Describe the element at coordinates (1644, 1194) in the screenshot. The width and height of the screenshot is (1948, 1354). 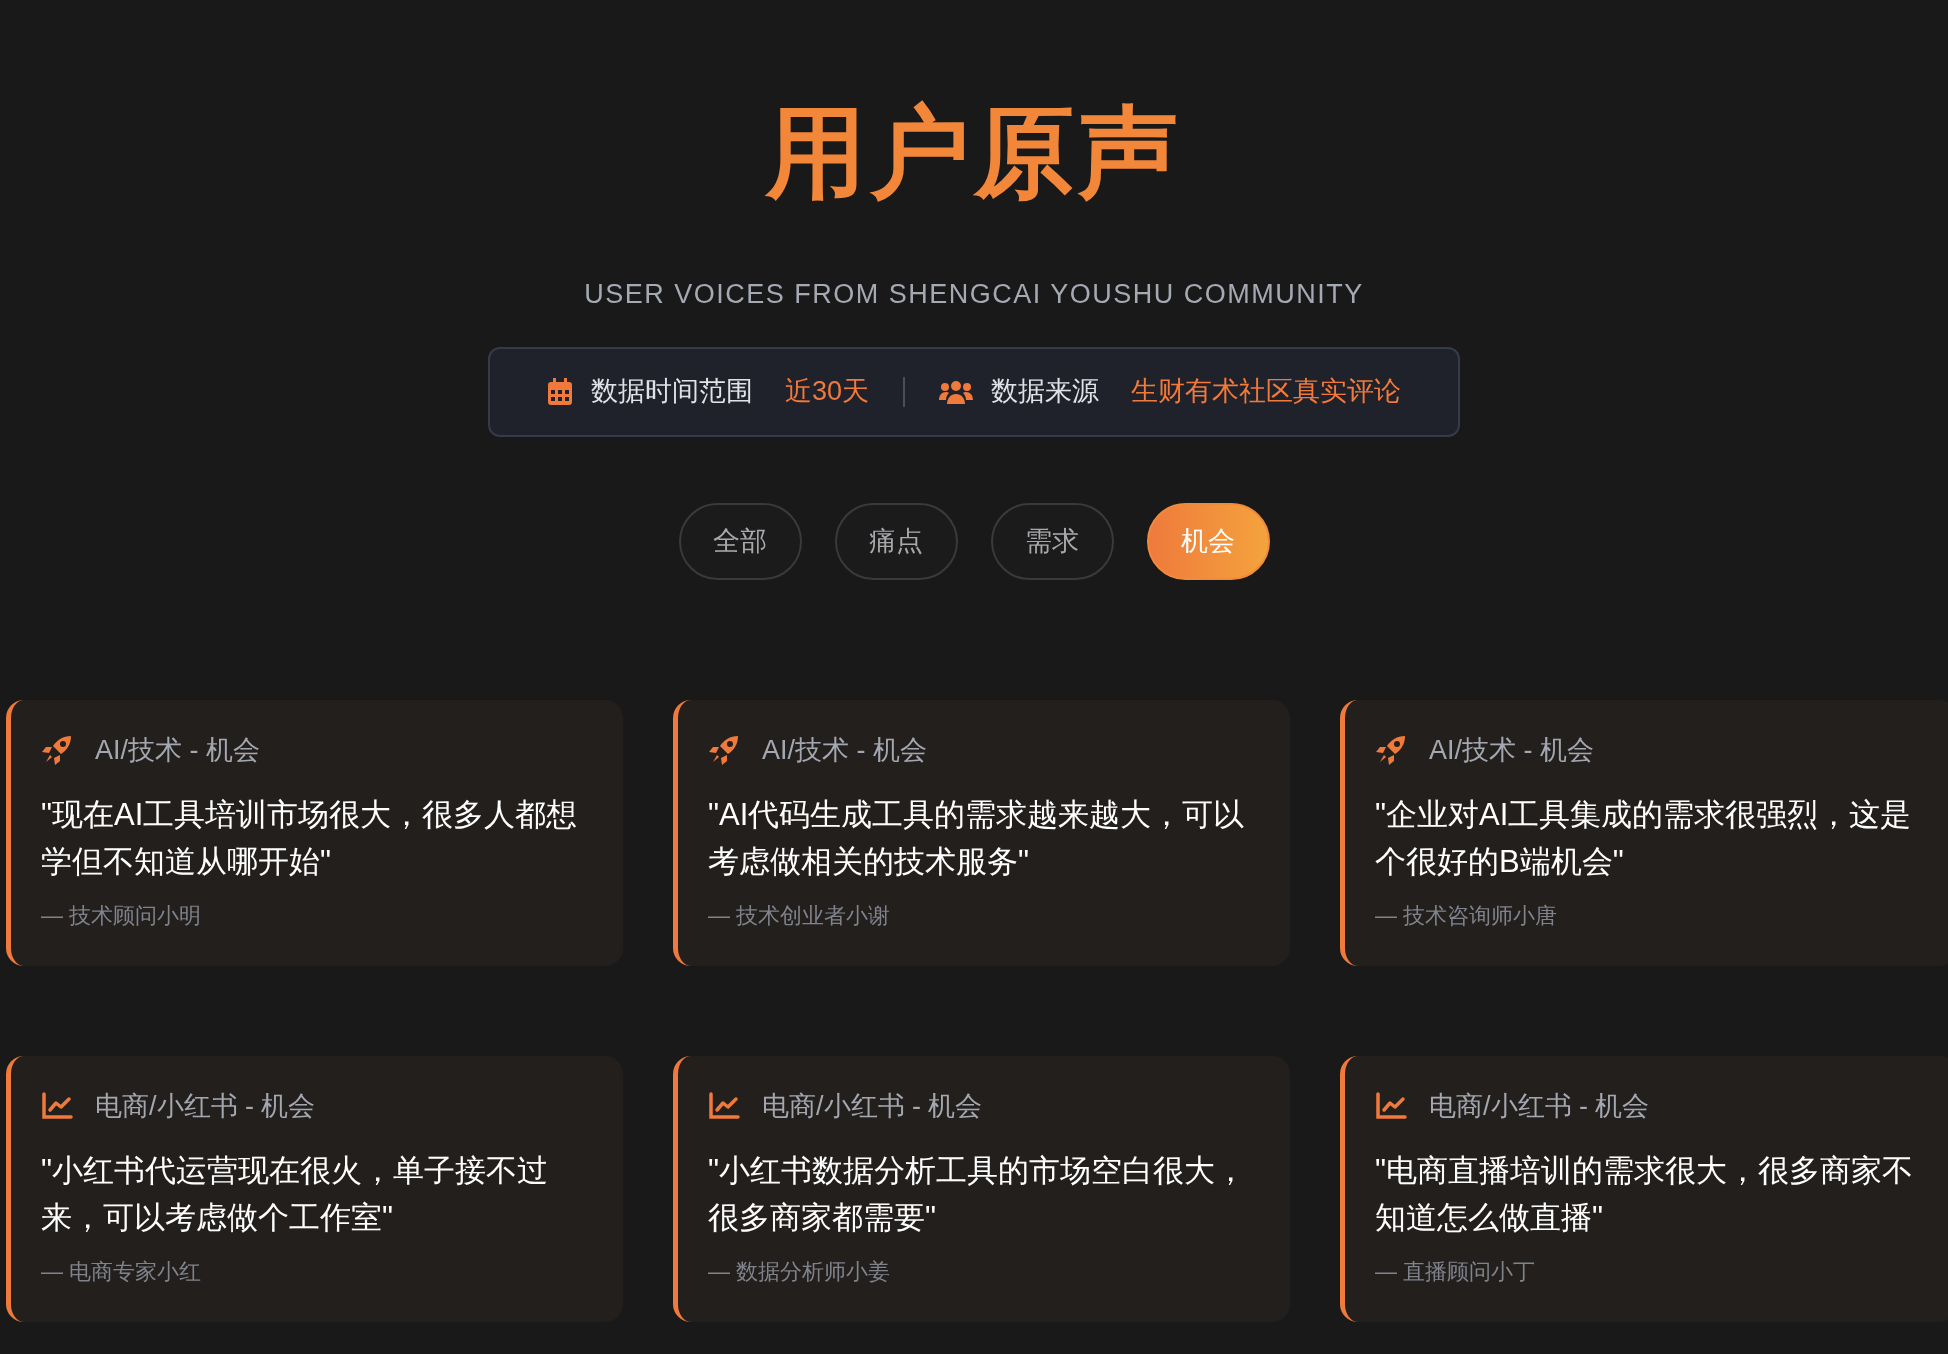
I see `quote-text: "电商直播培训的需求很大，很多商家不知道怎么做直播"` at that location.